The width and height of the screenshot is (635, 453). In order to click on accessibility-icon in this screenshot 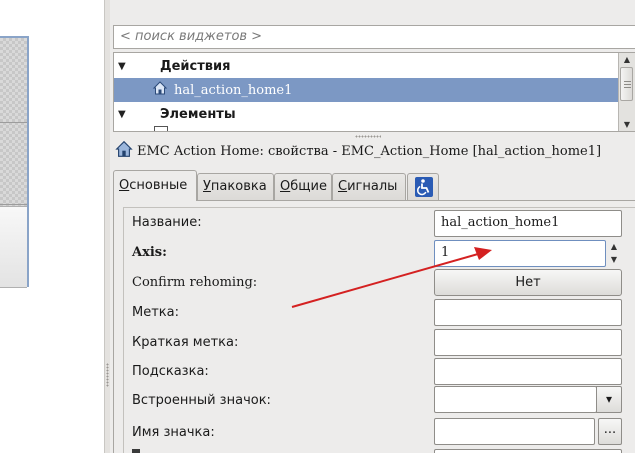, I will do `click(424, 187)`.